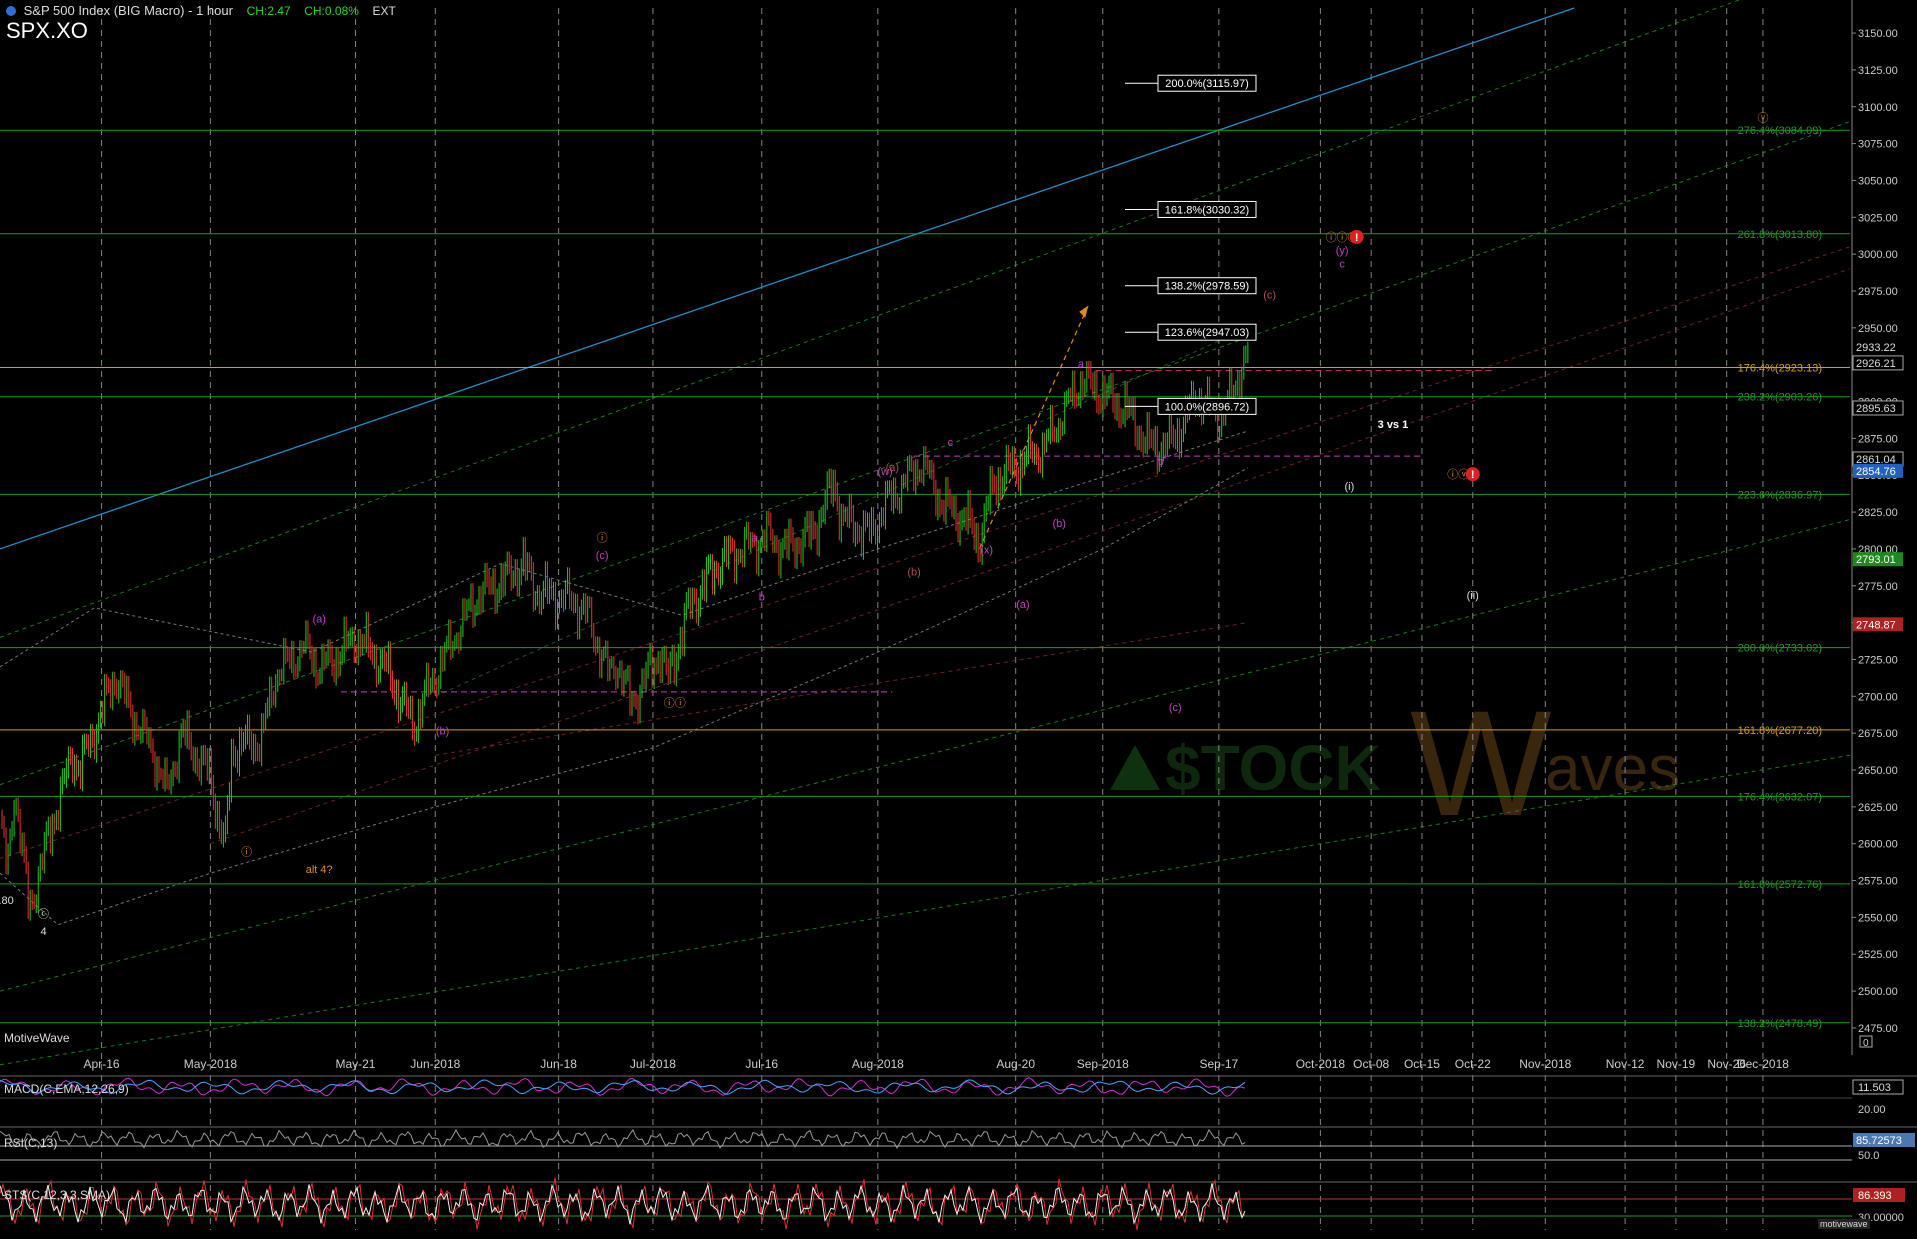  What do you see at coordinates (1878, 71) in the screenshot?
I see `price-axis-label: 3125.00` at bounding box center [1878, 71].